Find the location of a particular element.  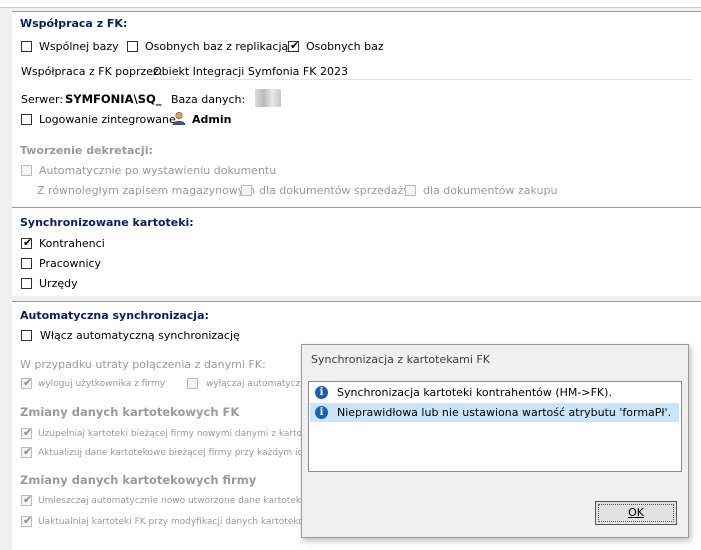

employees-label: Pracownicy is located at coordinates (70, 263).